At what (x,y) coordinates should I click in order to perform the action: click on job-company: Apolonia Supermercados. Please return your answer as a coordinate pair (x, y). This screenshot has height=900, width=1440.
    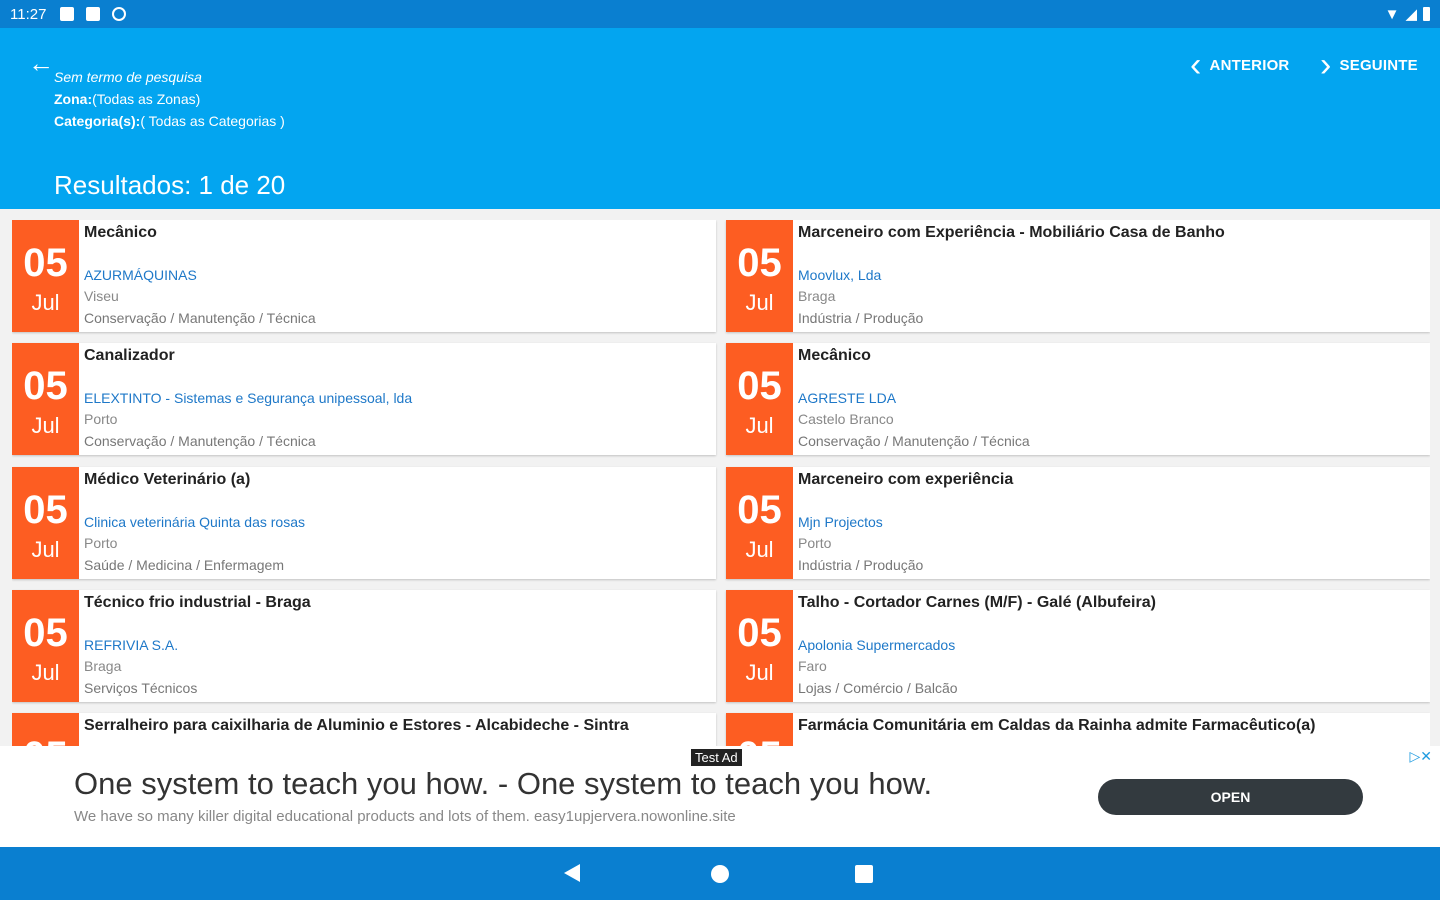
    Looking at the image, I should click on (1110, 645).